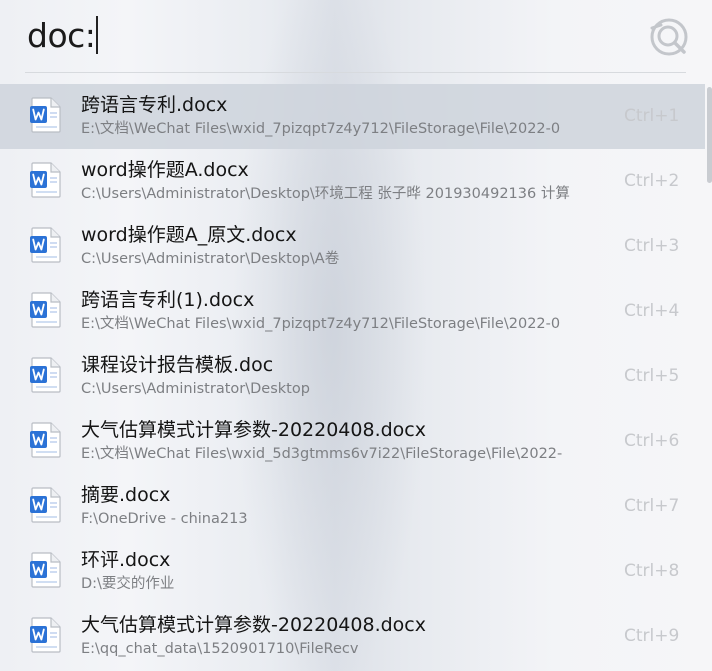  Describe the element at coordinates (154, 105) in the screenshot. I see `result-title: 跨语言专利.docx` at that location.